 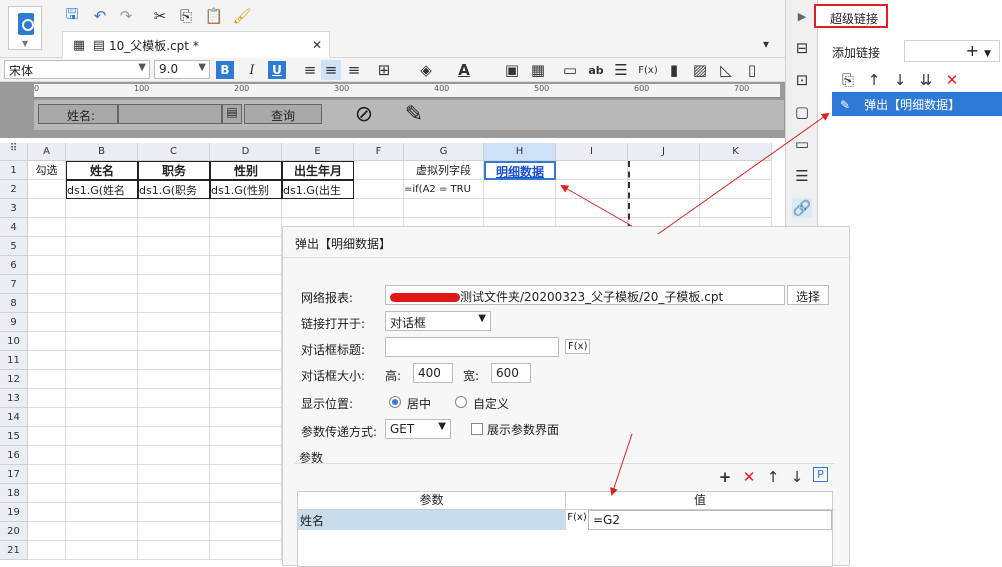 What do you see at coordinates (621, 464) in the screenshot?
I see `arrow-to-value` at bounding box center [621, 464].